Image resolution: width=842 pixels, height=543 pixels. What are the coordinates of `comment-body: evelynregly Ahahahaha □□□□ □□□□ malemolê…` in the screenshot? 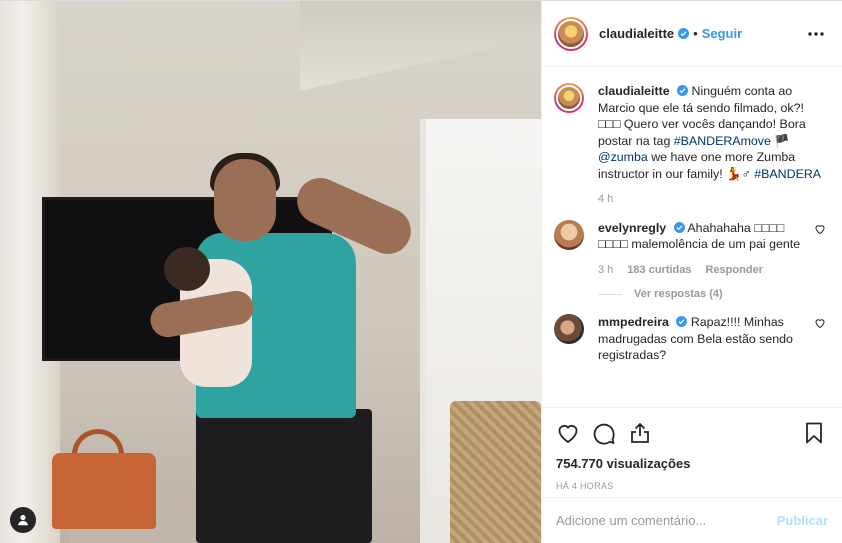 It's located at (702, 249).